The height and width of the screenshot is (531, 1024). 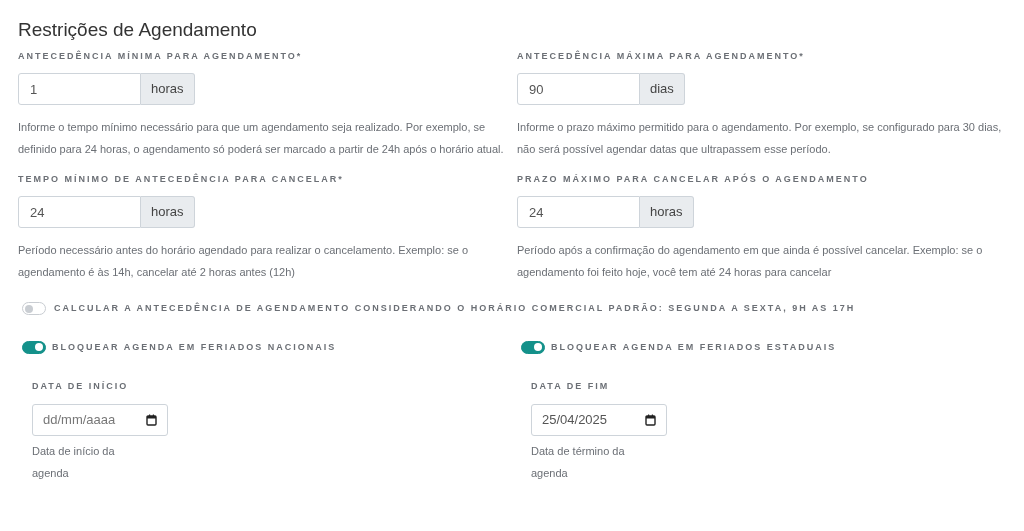 I want to click on toggle-label: CALCULAR A ANTECEDÊNCIA DE AGENDAMENTO CONSIDERANDO O HORÁRIO COMERCIAL PADRÃO: SEGUNDA A SEXTA, 9H AS 17H, so click(x=455, y=308).